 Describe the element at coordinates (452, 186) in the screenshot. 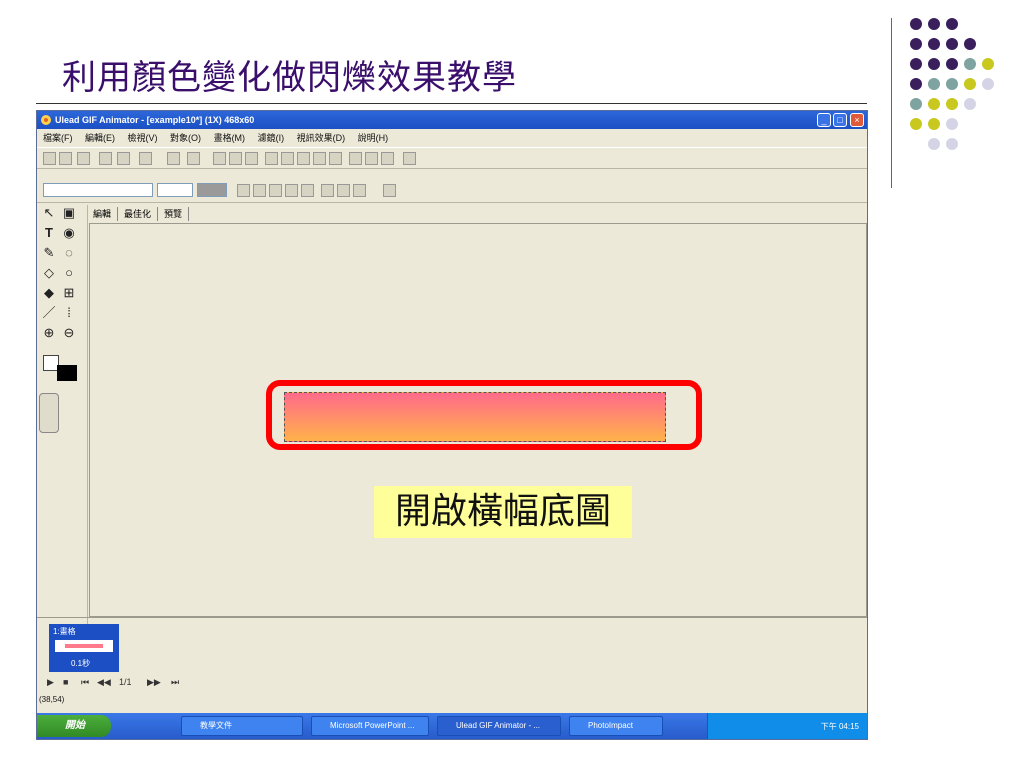

I see `text-attributes-toolbar` at that location.